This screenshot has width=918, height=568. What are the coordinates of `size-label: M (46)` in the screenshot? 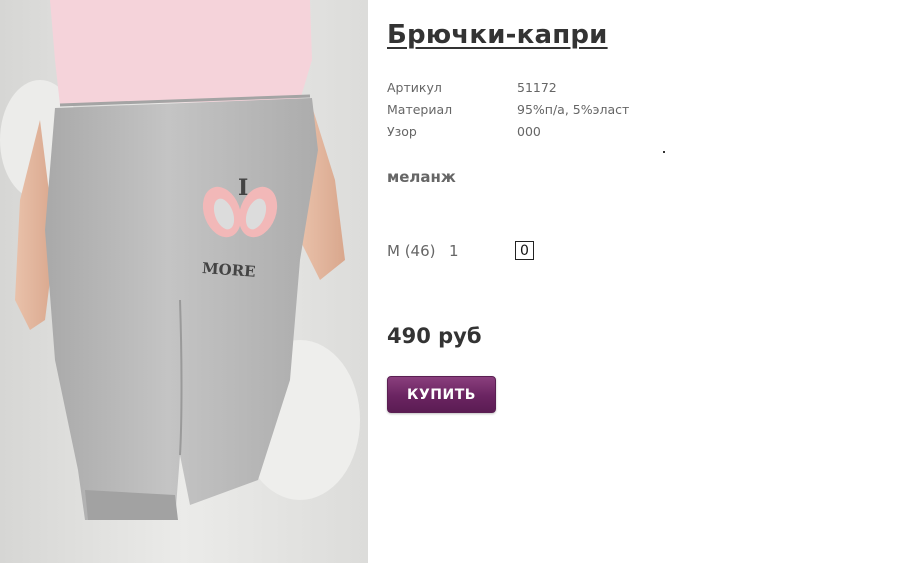 It's located at (411, 251).